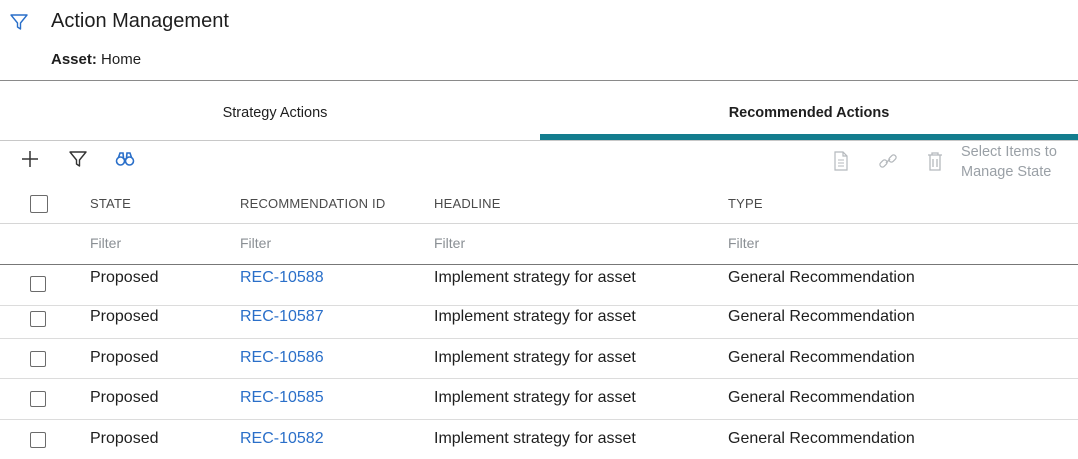  What do you see at coordinates (125, 159) in the screenshot?
I see `binoculars-icon` at bounding box center [125, 159].